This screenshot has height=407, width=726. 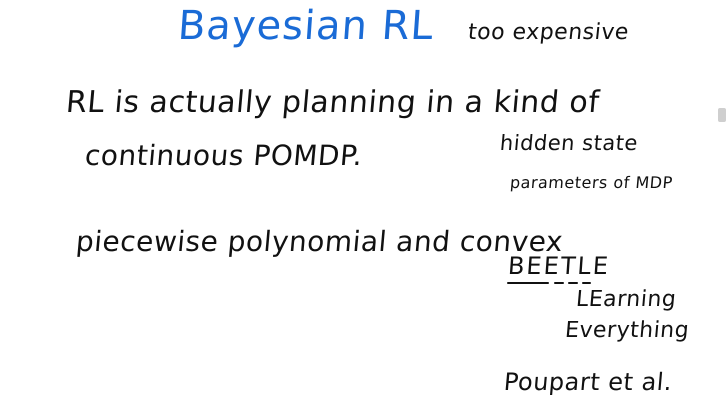 I want to click on citation-poupart: Poupart et al., so click(x=588, y=382).